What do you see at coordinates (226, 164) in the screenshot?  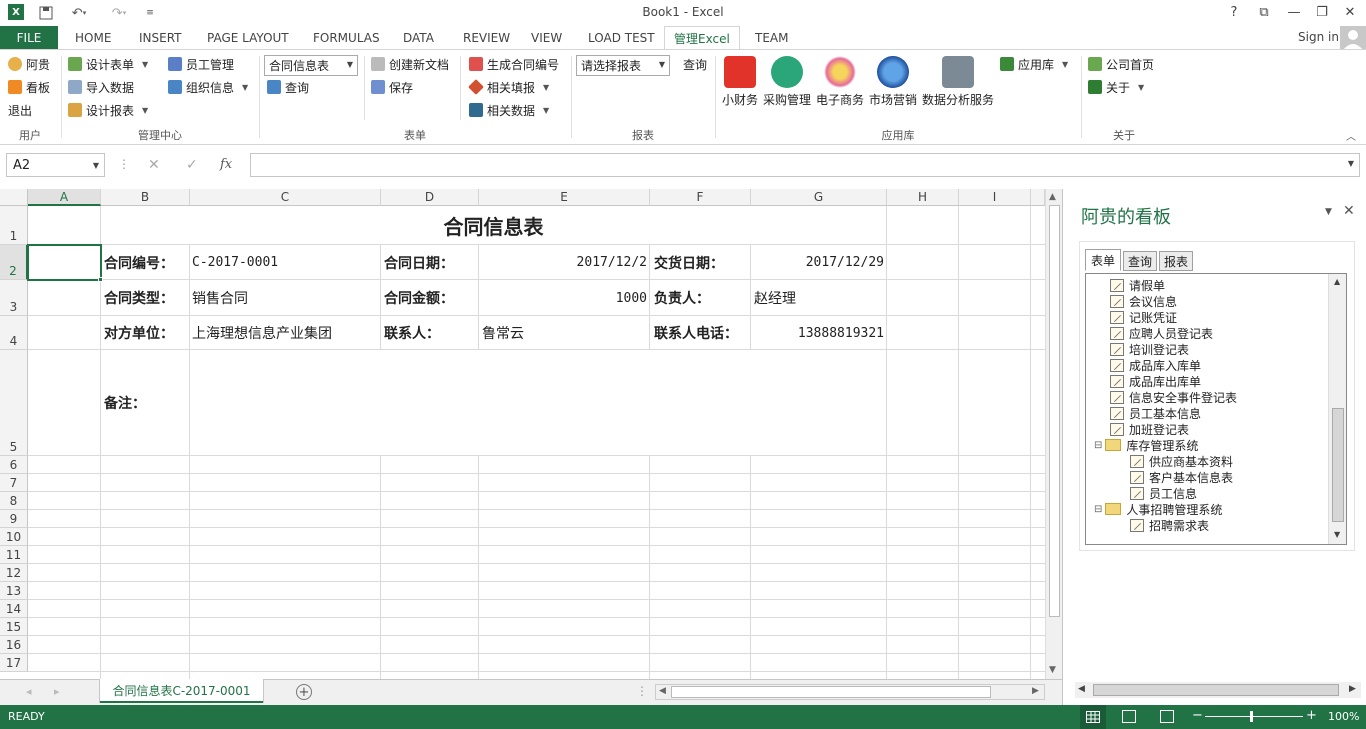 I see `insert-function-icon: fx` at bounding box center [226, 164].